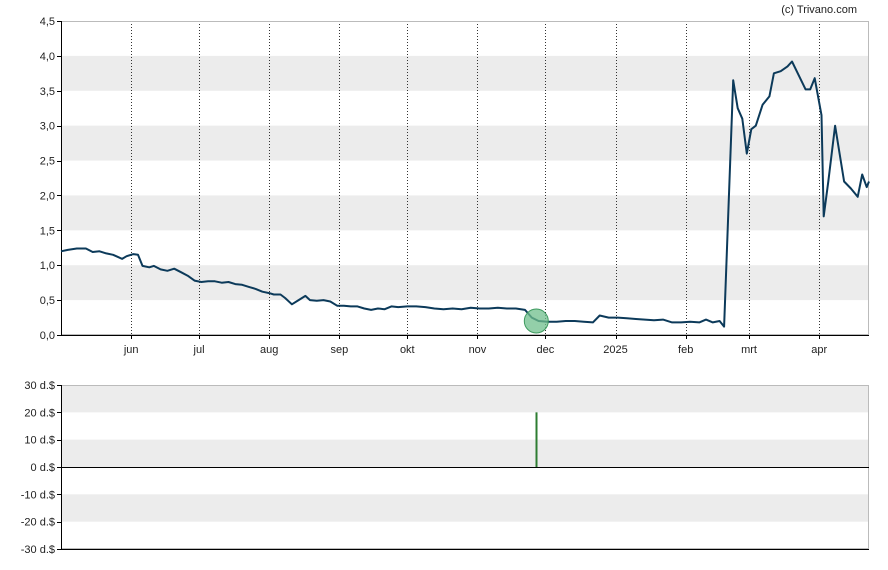 The image size is (888, 570). I want to click on price-y-tick-label: 4,5, so click(47, 22).